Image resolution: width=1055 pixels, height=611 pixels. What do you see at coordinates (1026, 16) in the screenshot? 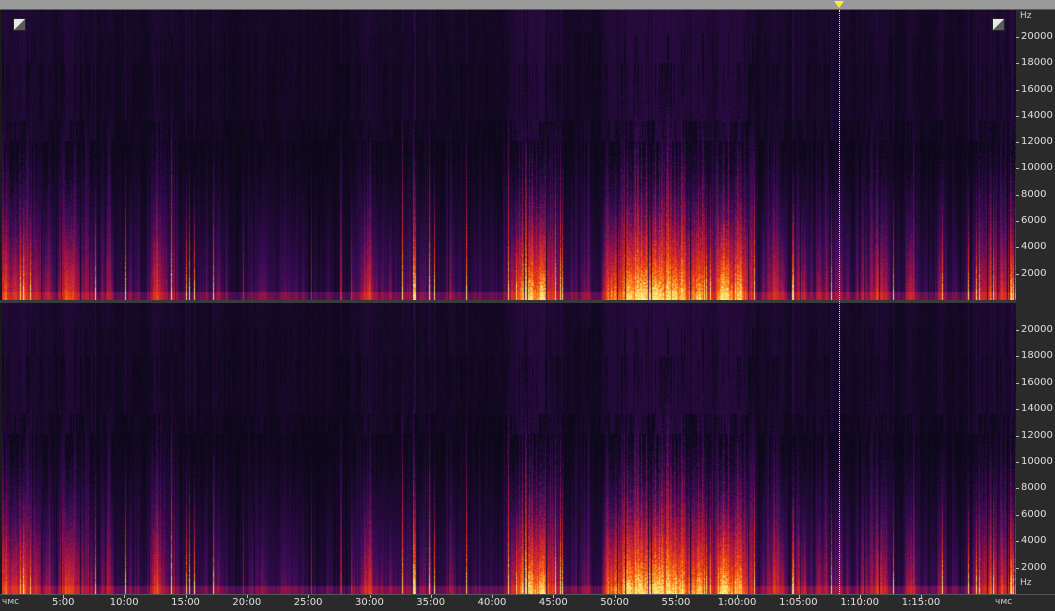
I see `freq-unit-label-top: Hz` at bounding box center [1026, 16].